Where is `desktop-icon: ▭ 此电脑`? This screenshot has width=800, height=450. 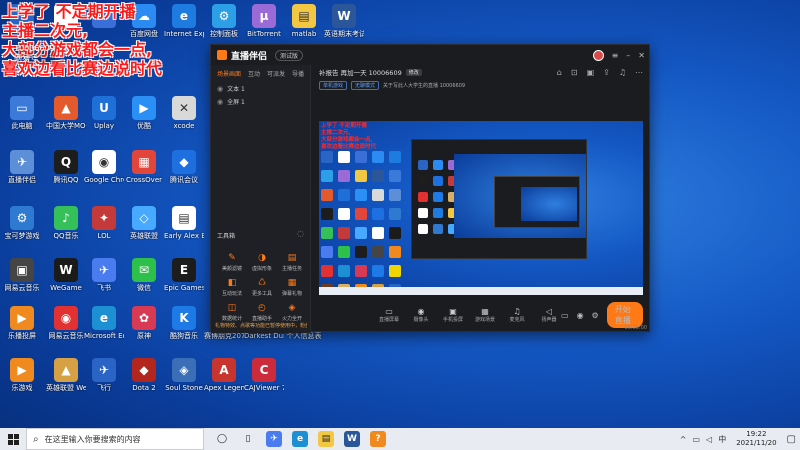
desktop-icon: ▭ 此电脑 is located at coordinates (22, 113).